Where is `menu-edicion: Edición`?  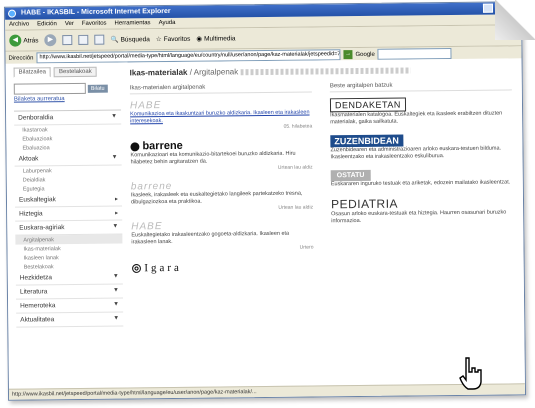 menu-edicion: Edición is located at coordinates (47, 24).